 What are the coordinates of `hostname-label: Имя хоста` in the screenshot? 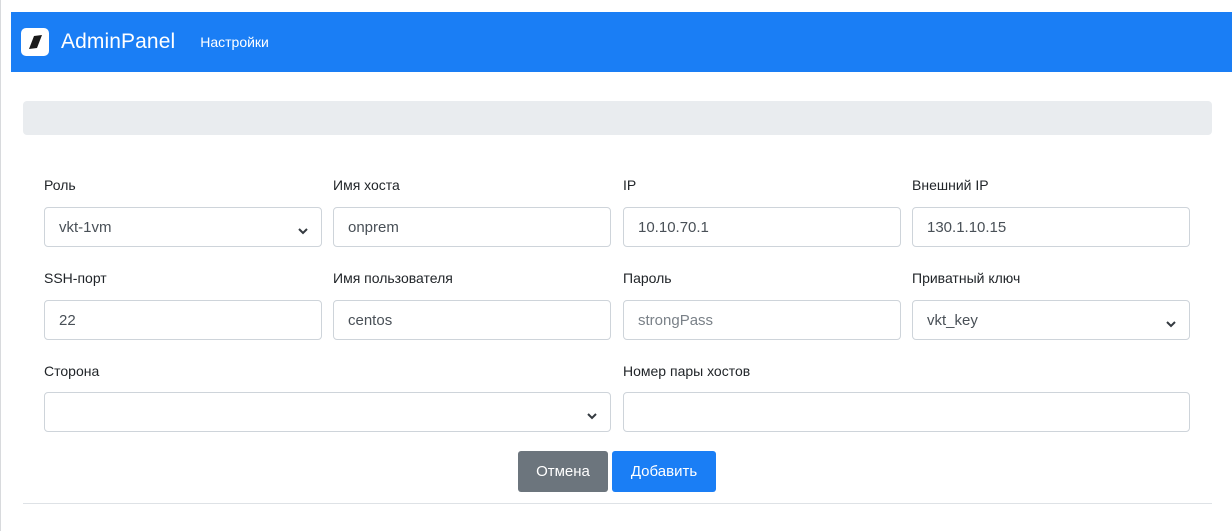 It's located at (366, 185).